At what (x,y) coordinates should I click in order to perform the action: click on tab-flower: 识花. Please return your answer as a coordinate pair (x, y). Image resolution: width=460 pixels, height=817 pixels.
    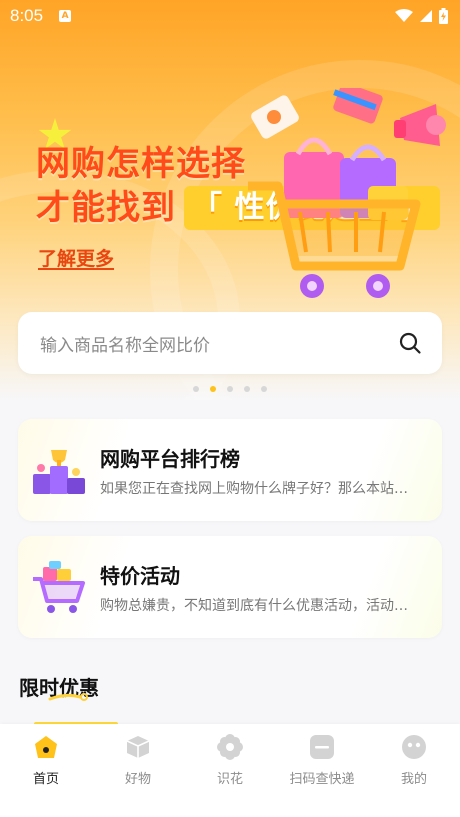
    Looking at the image, I should click on (230, 775).